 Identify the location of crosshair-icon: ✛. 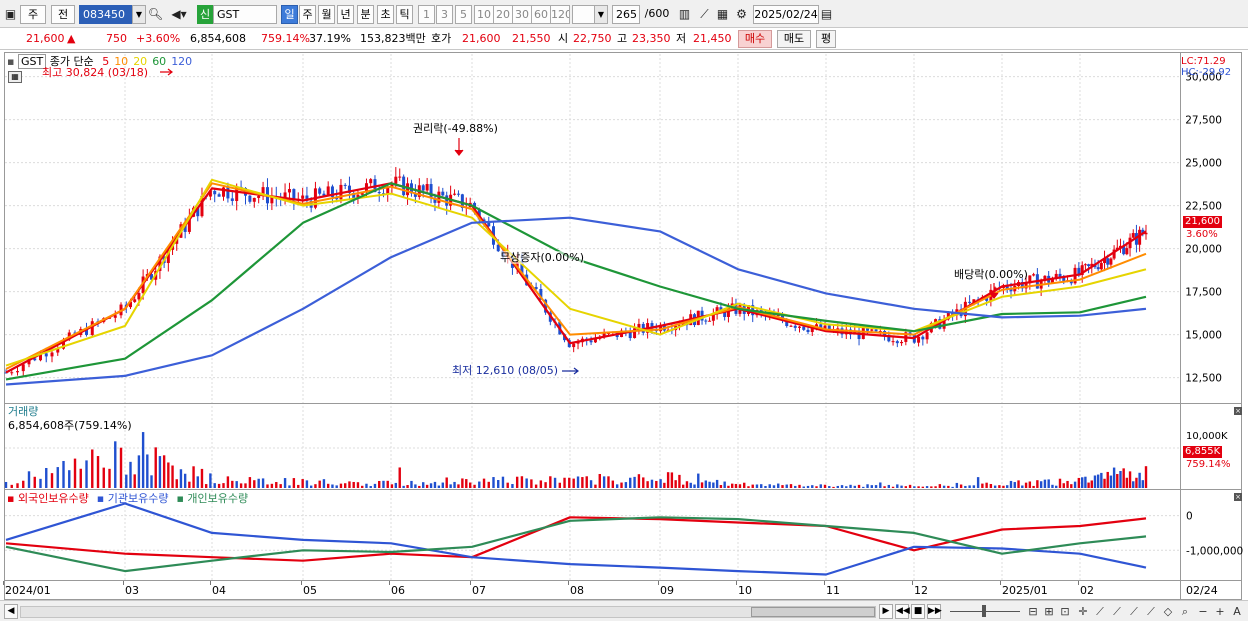
(1083, 611).